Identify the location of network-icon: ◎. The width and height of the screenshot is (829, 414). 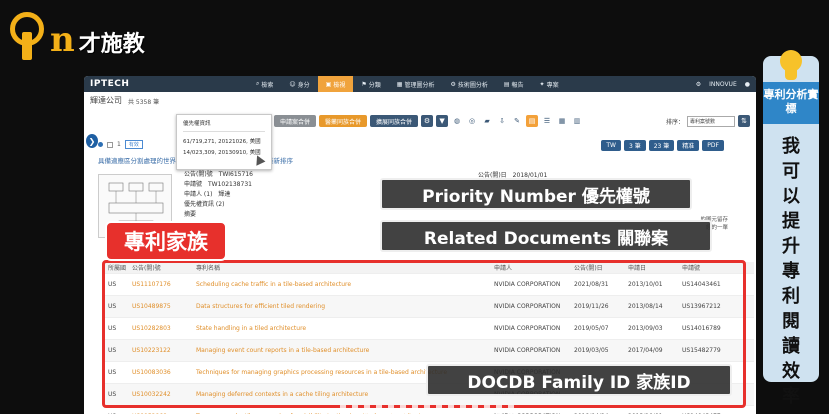
(472, 121).